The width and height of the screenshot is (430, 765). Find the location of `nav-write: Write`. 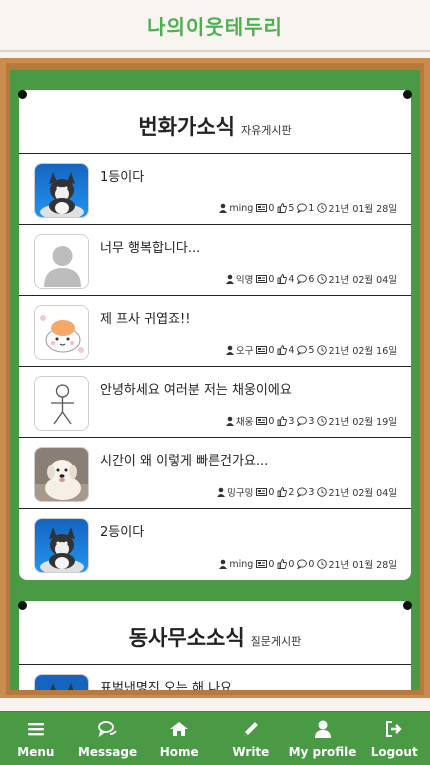

nav-write: Write is located at coordinates (251, 738).